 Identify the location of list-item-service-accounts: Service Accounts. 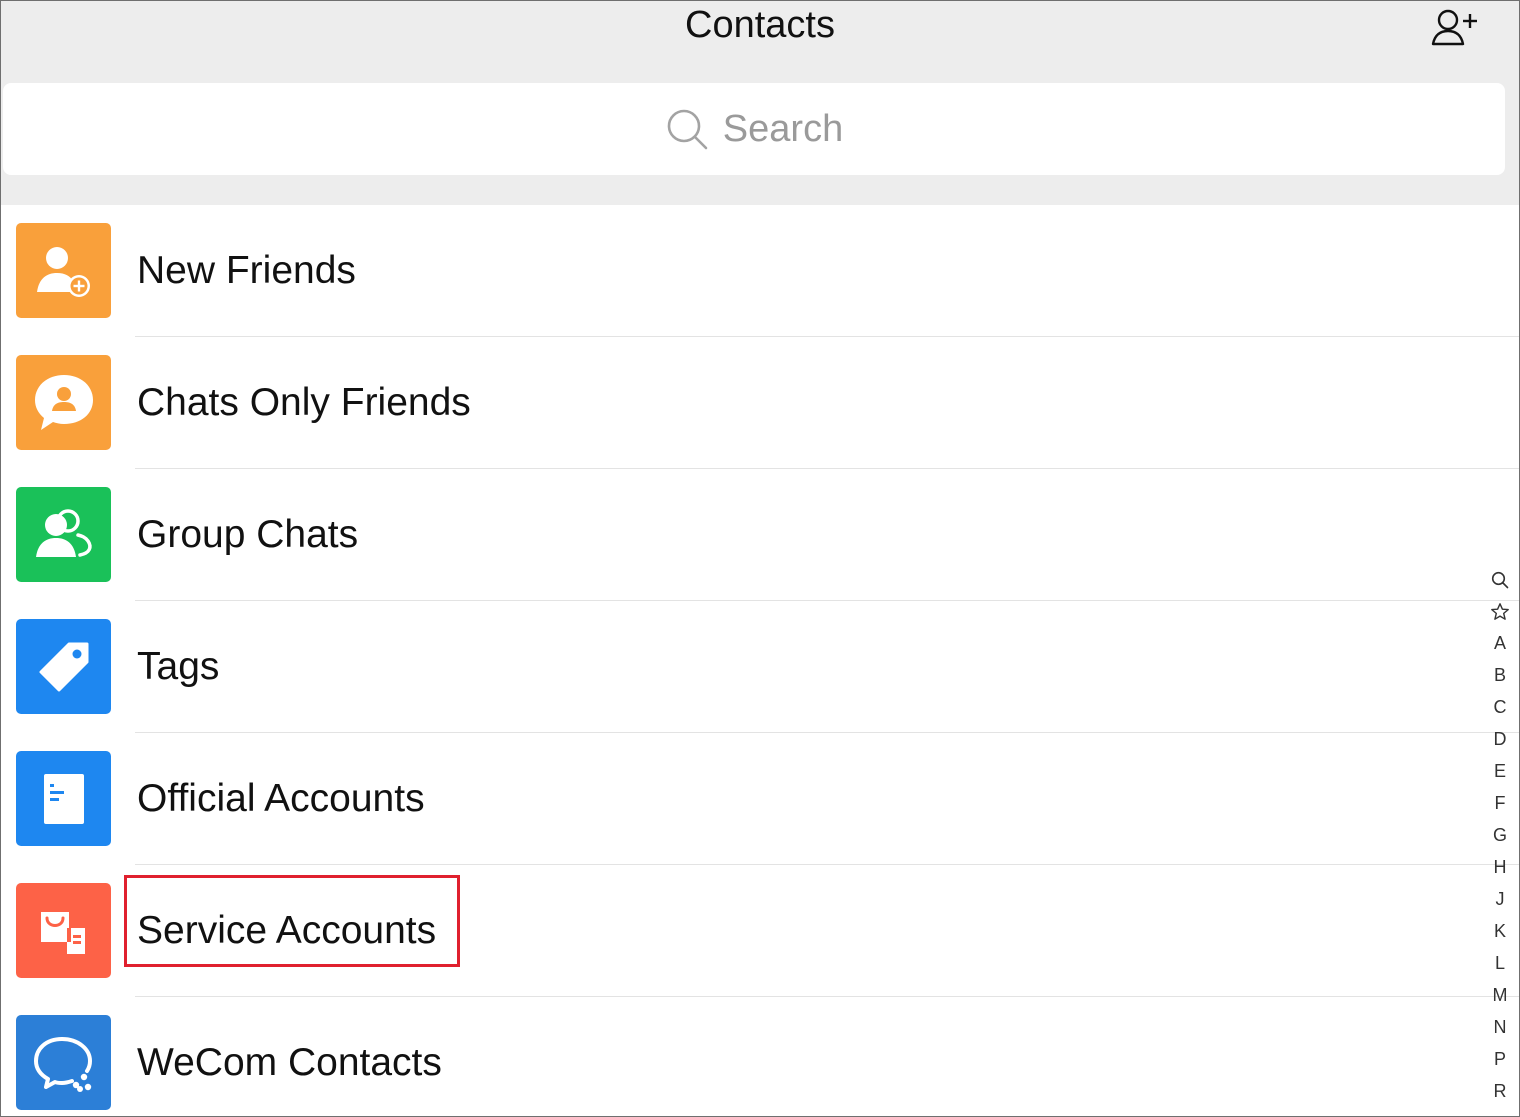
(760, 931).